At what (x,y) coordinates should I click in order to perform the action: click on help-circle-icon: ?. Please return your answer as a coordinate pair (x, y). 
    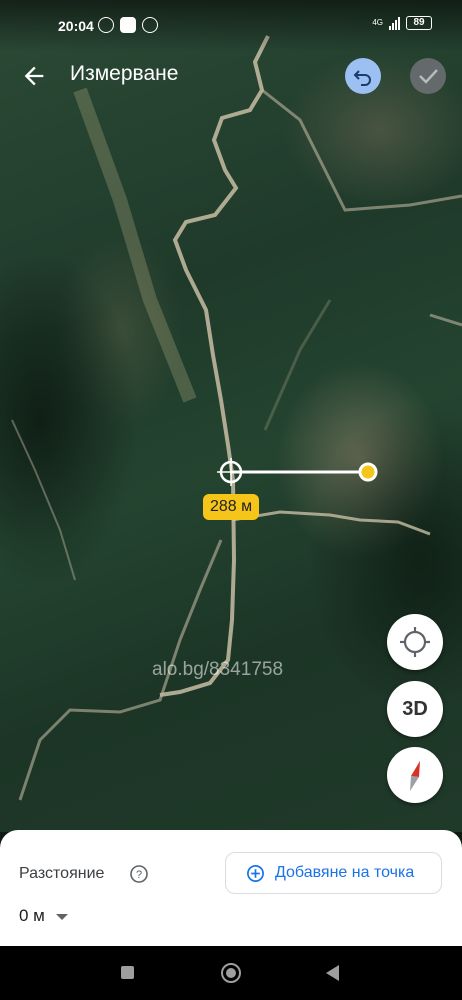
    Looking at the image, I should click on (139, 874).